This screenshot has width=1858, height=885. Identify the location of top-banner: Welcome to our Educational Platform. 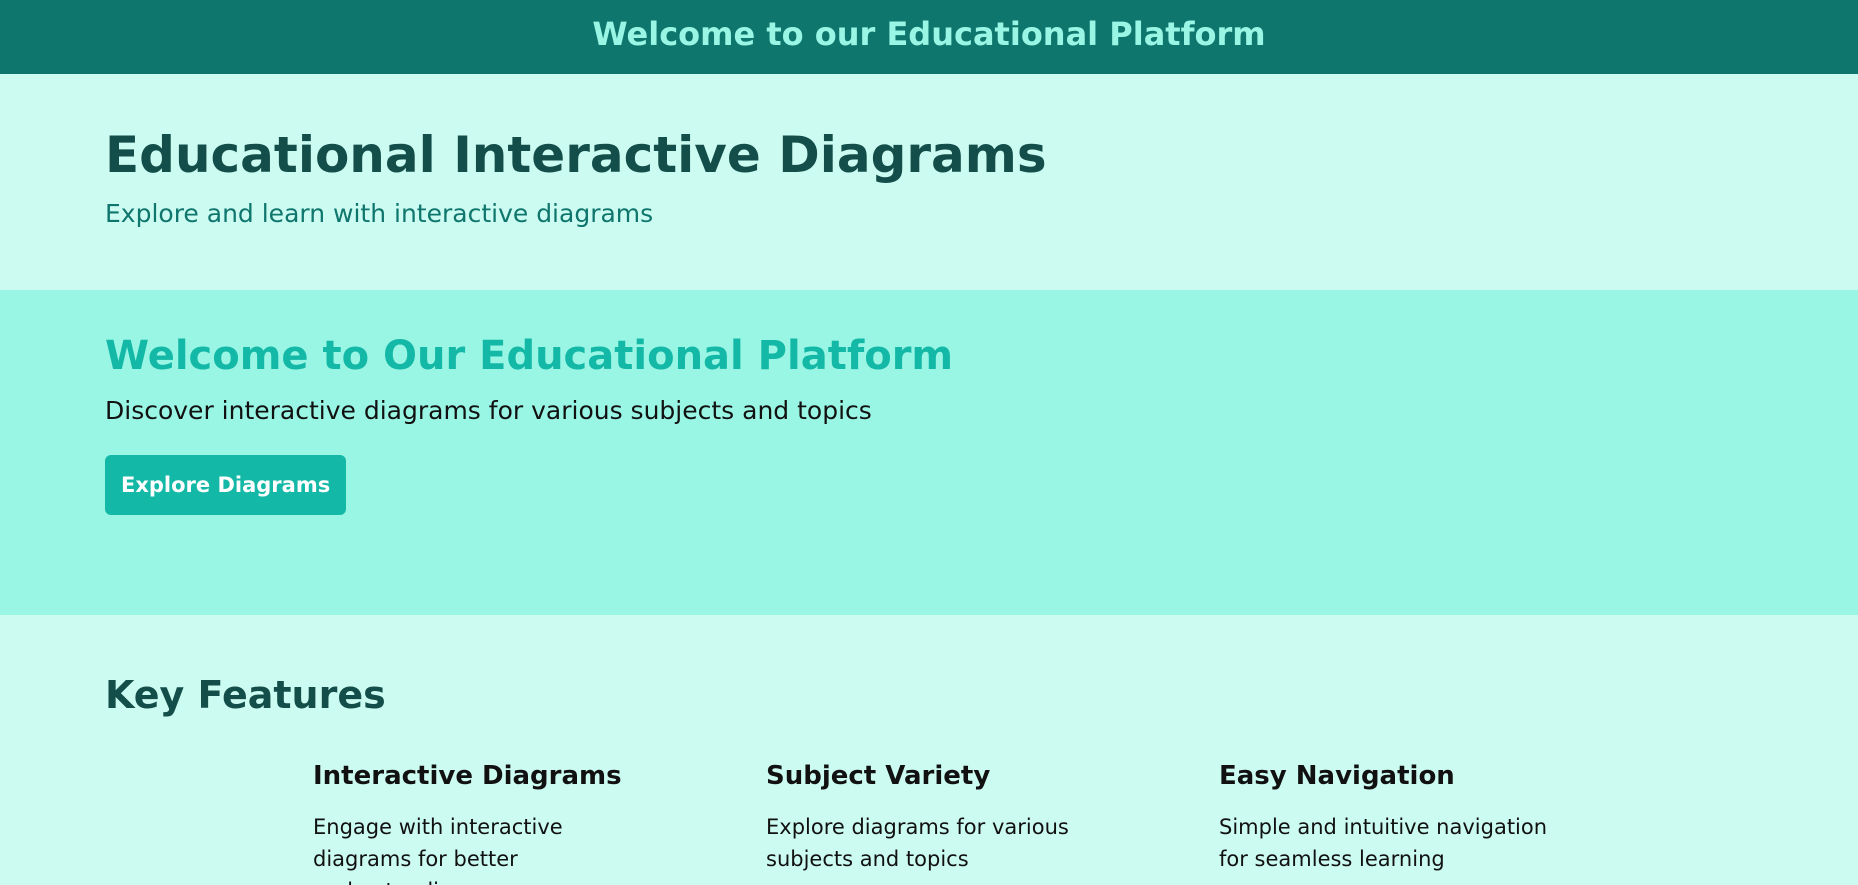
(929, 37).